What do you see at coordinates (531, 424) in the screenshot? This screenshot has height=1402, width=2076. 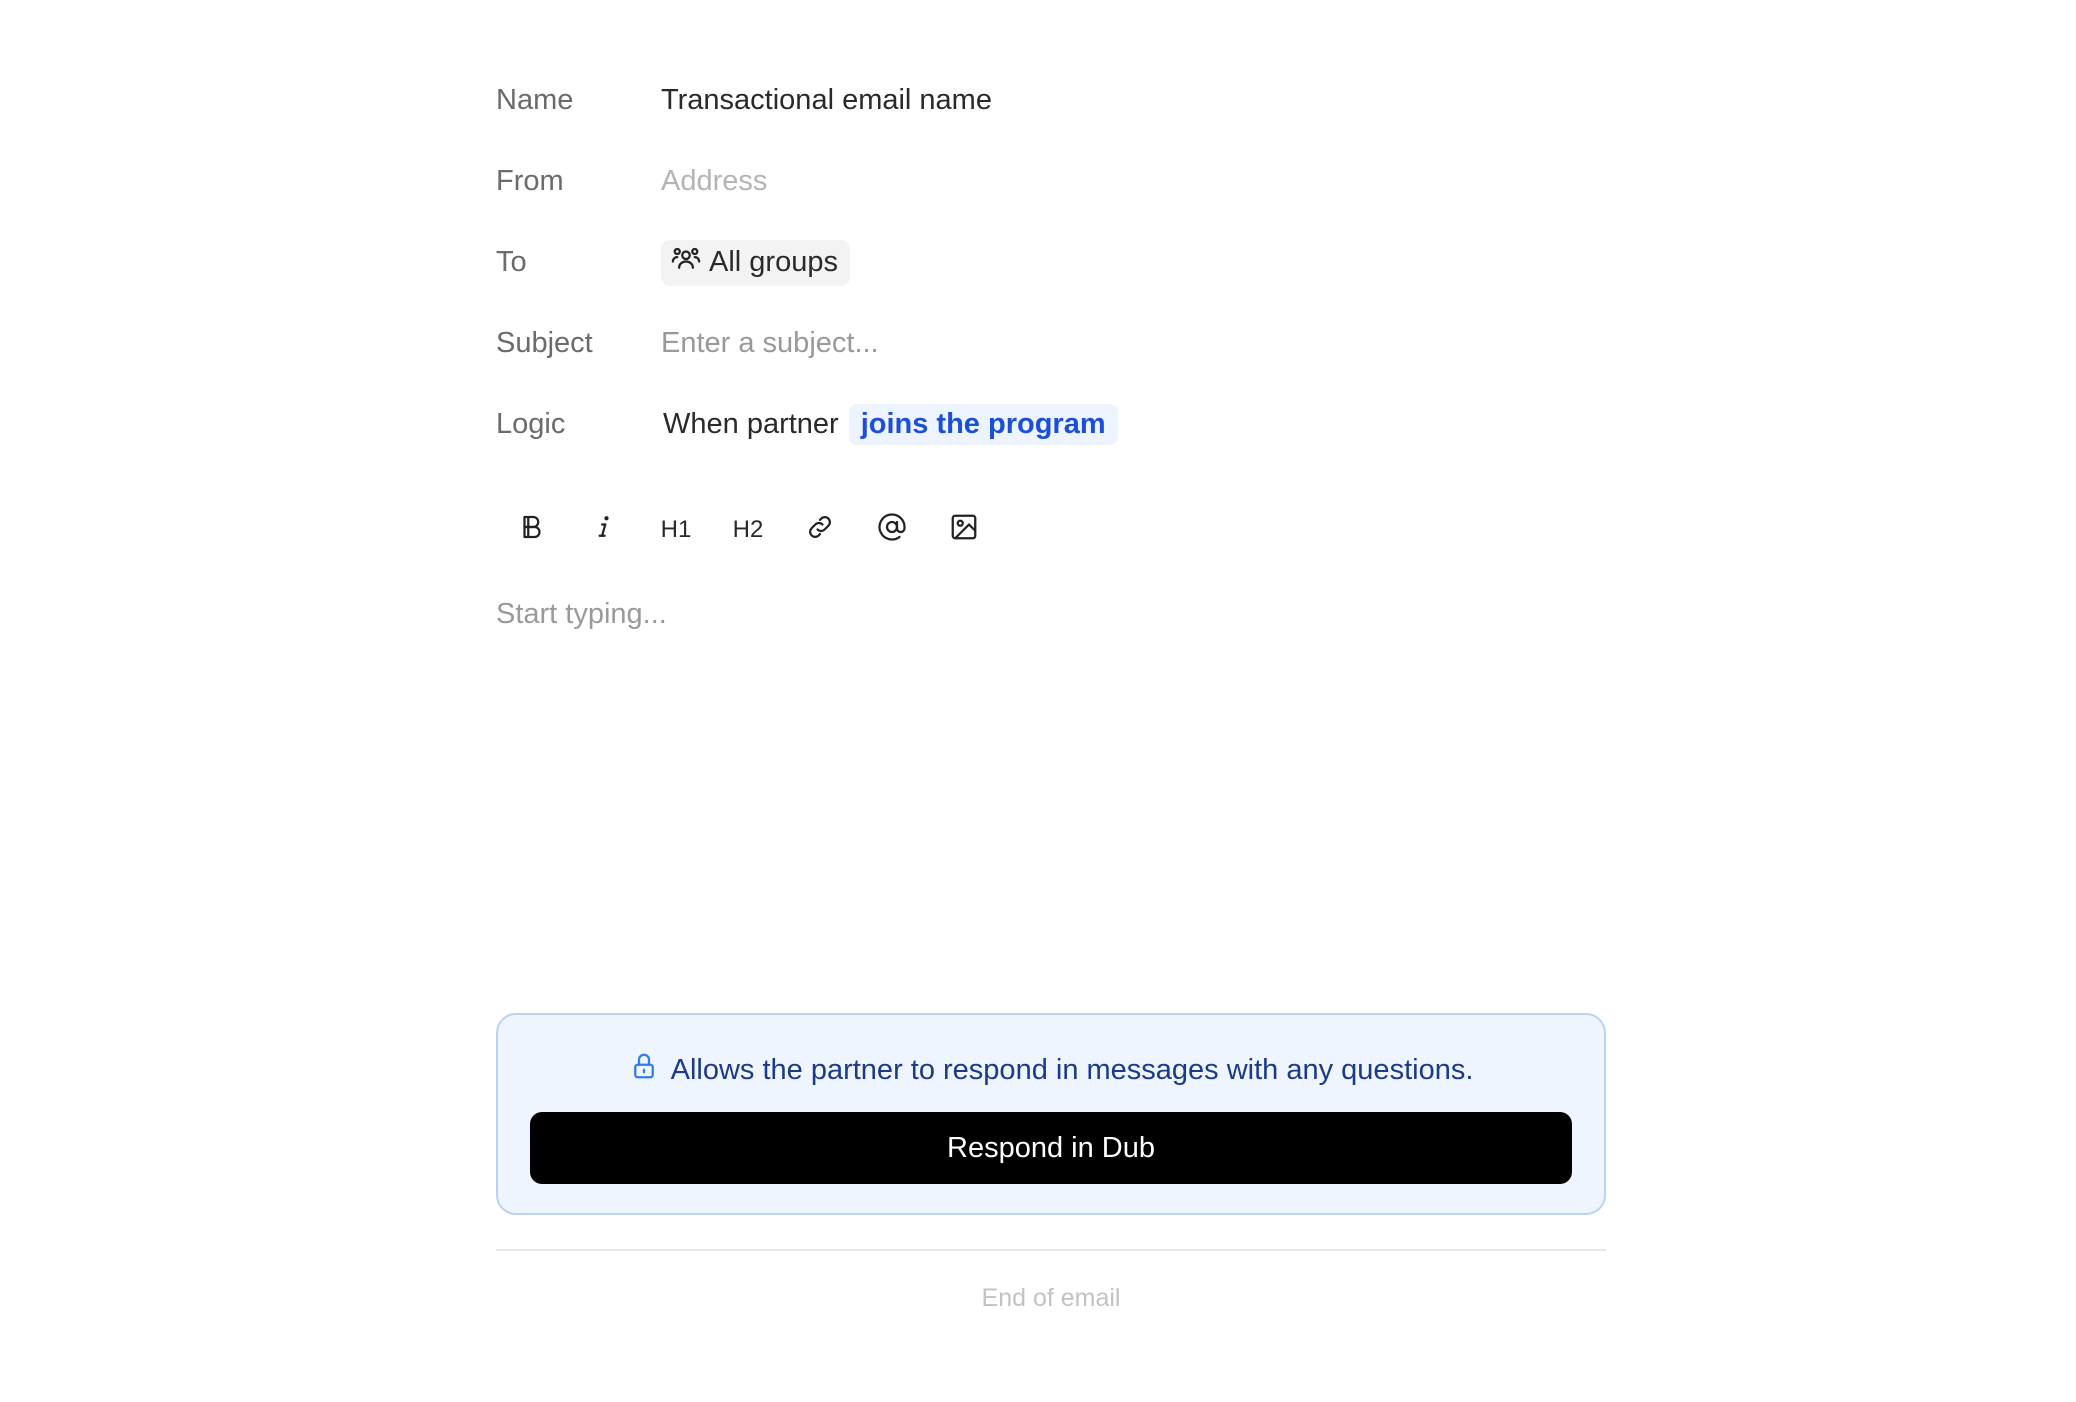 I see `logic-label: Logic` at bounding box center [531, 424].